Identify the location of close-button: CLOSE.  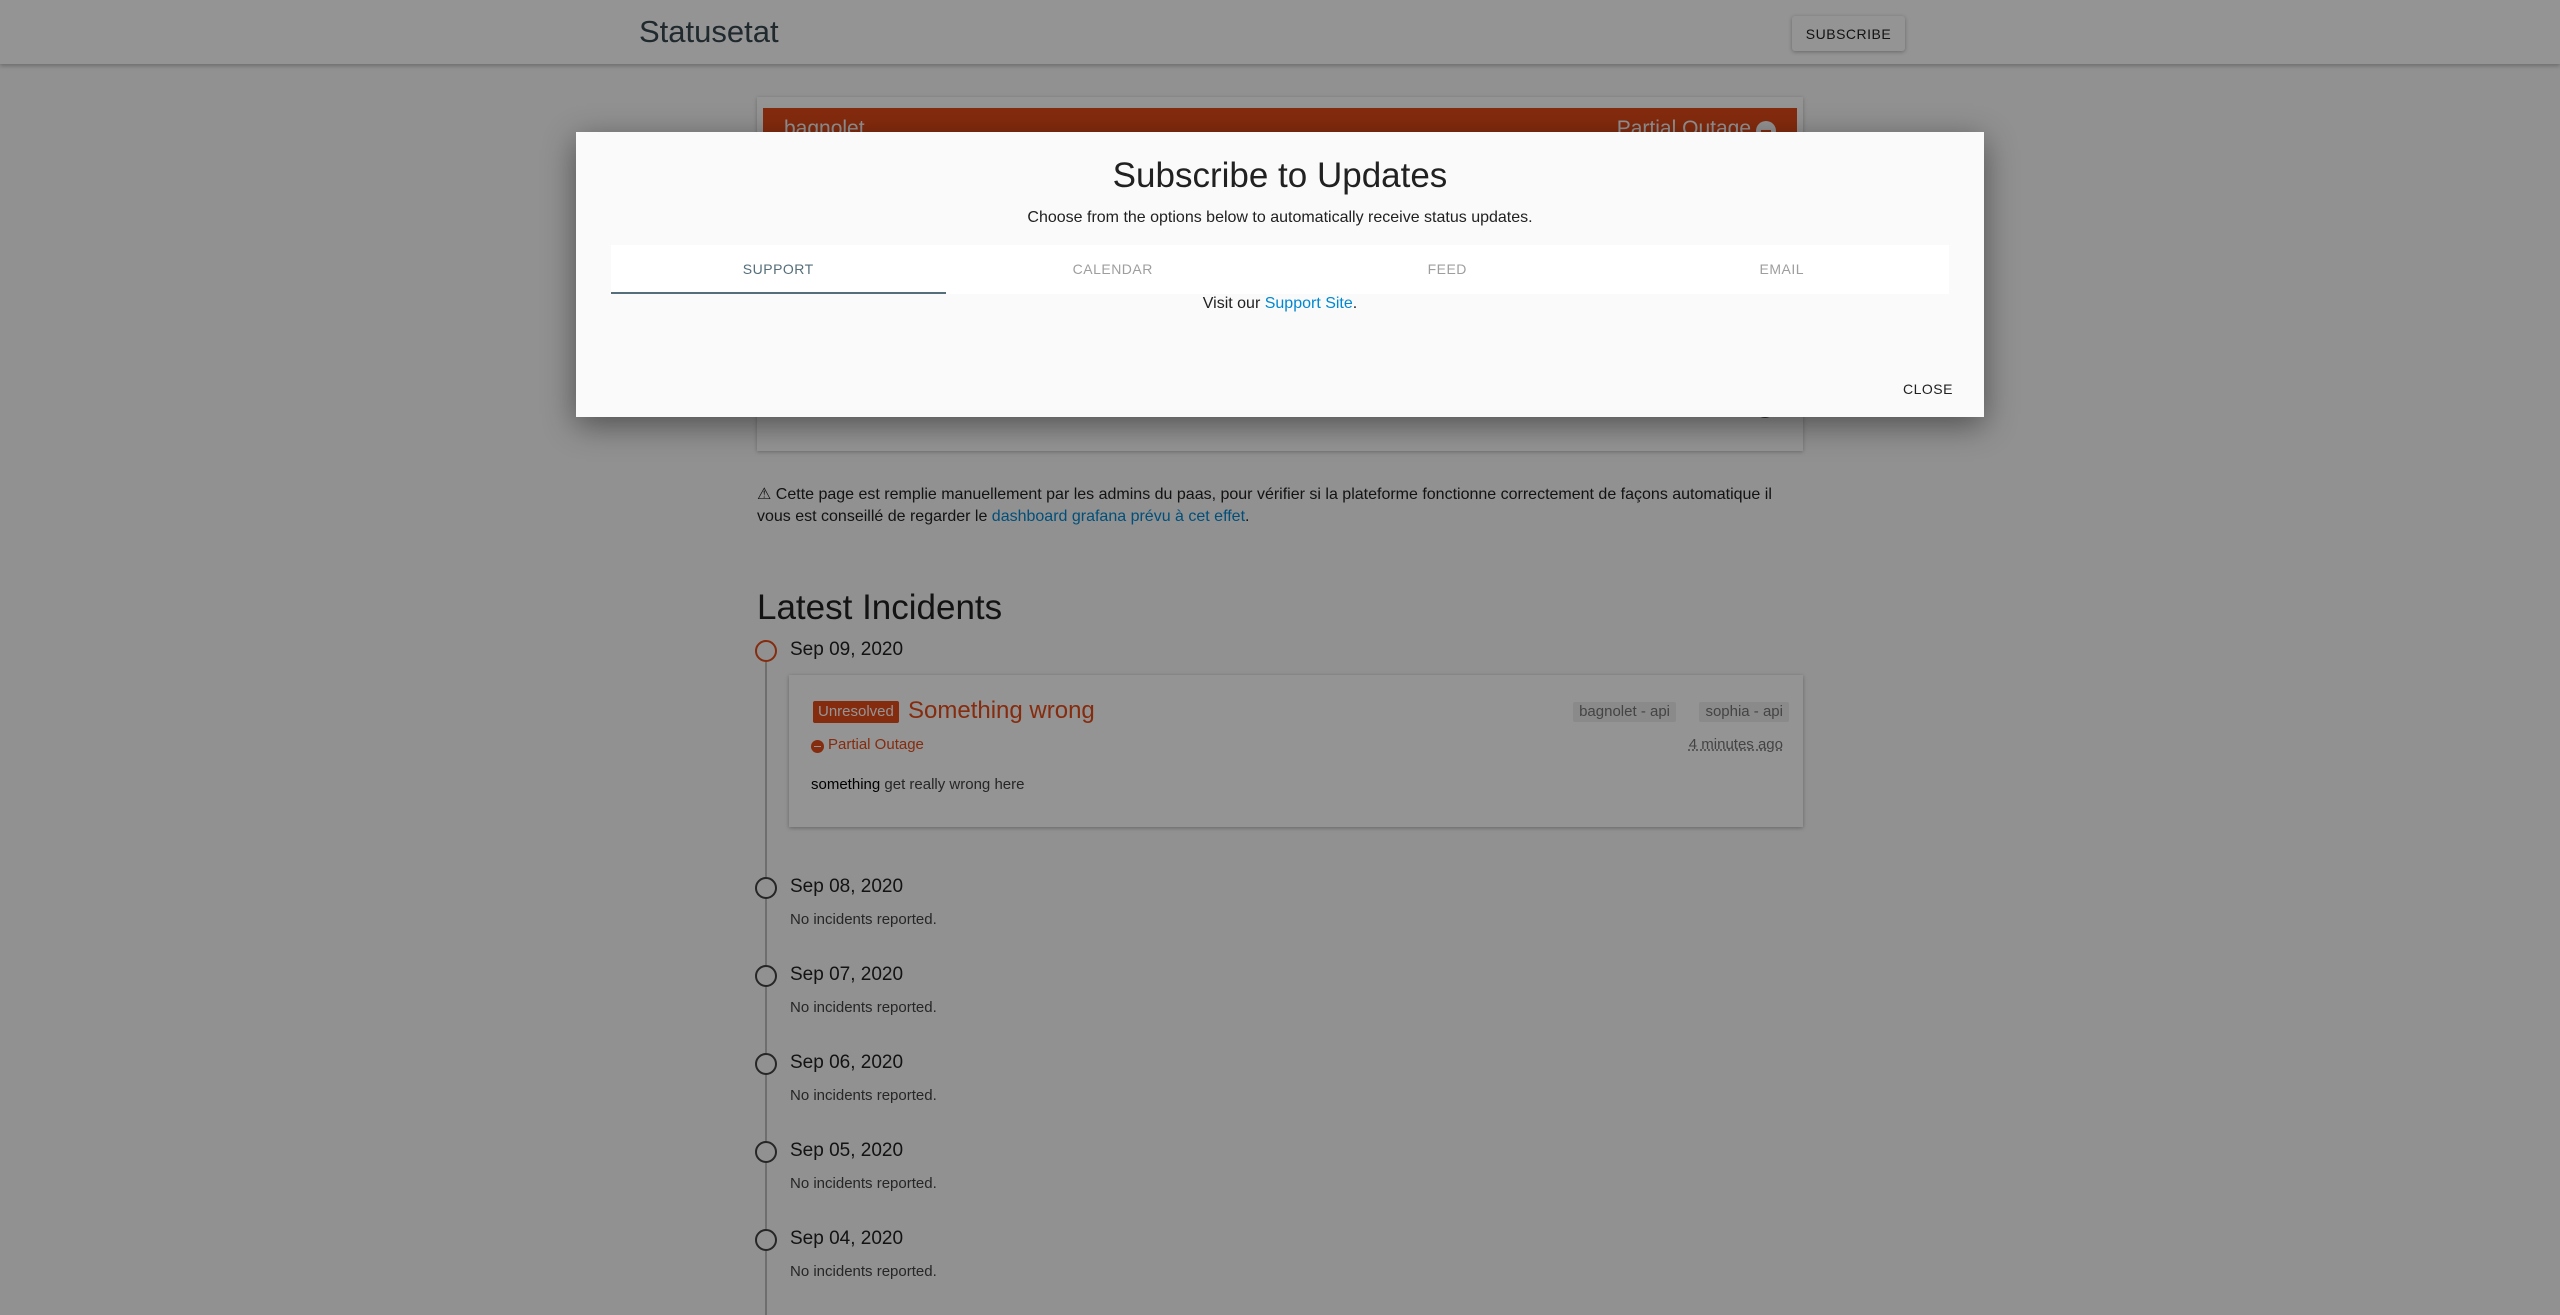
(1928, 389).